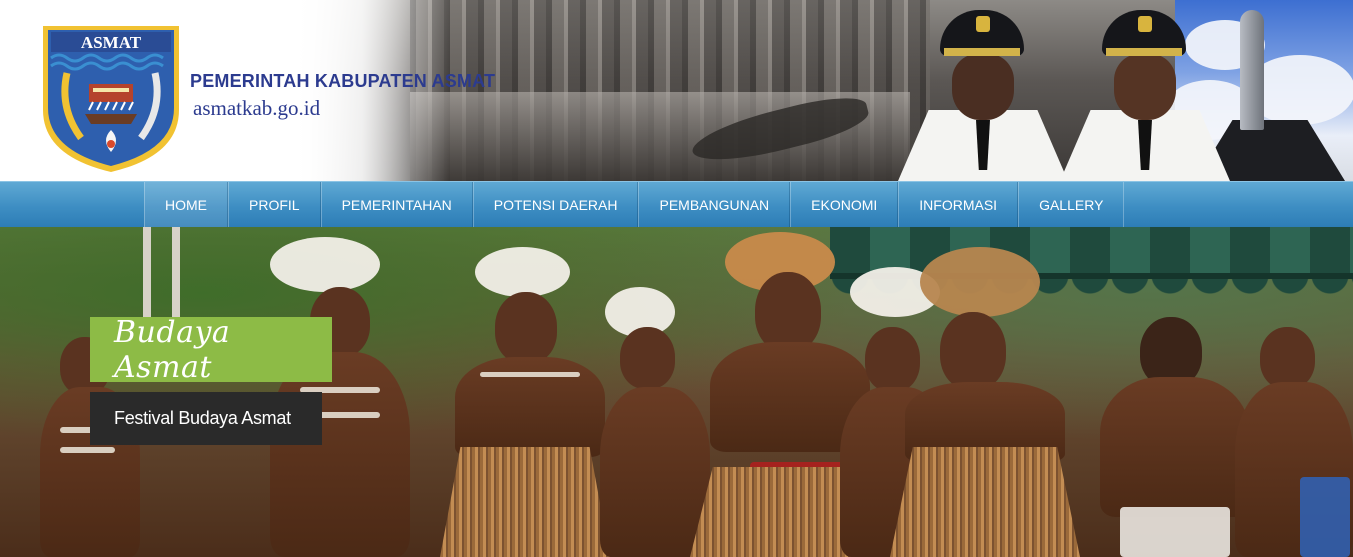 This screenshot has width=1353, height=557. I want to click on logo-label: ASMAT, so click(111, 42).